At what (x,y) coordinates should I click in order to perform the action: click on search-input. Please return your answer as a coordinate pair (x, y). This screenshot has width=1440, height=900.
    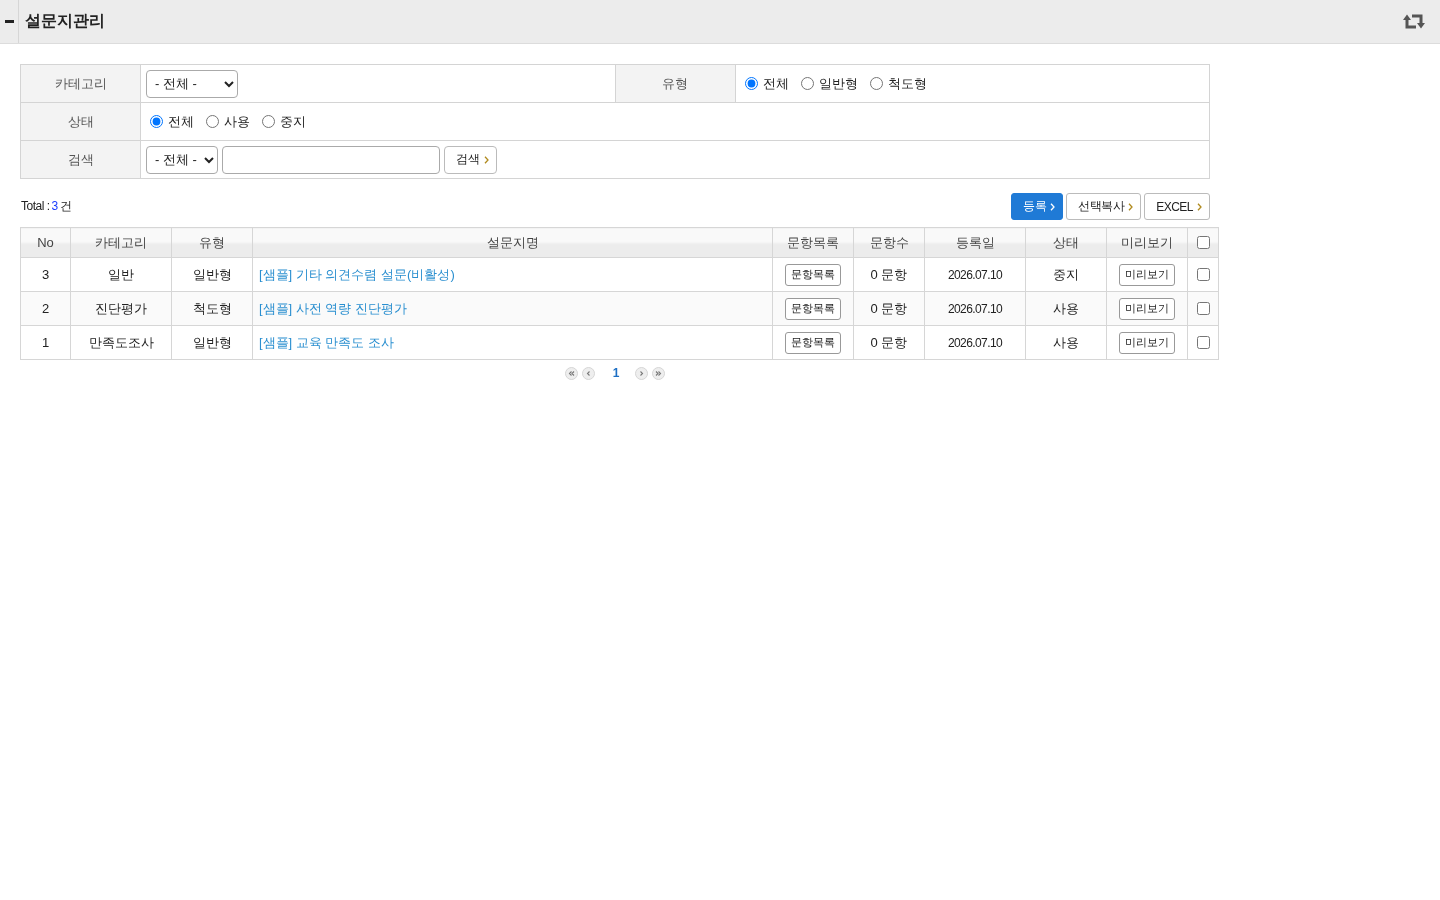
    Looking at the image, I should click on (331, 159).